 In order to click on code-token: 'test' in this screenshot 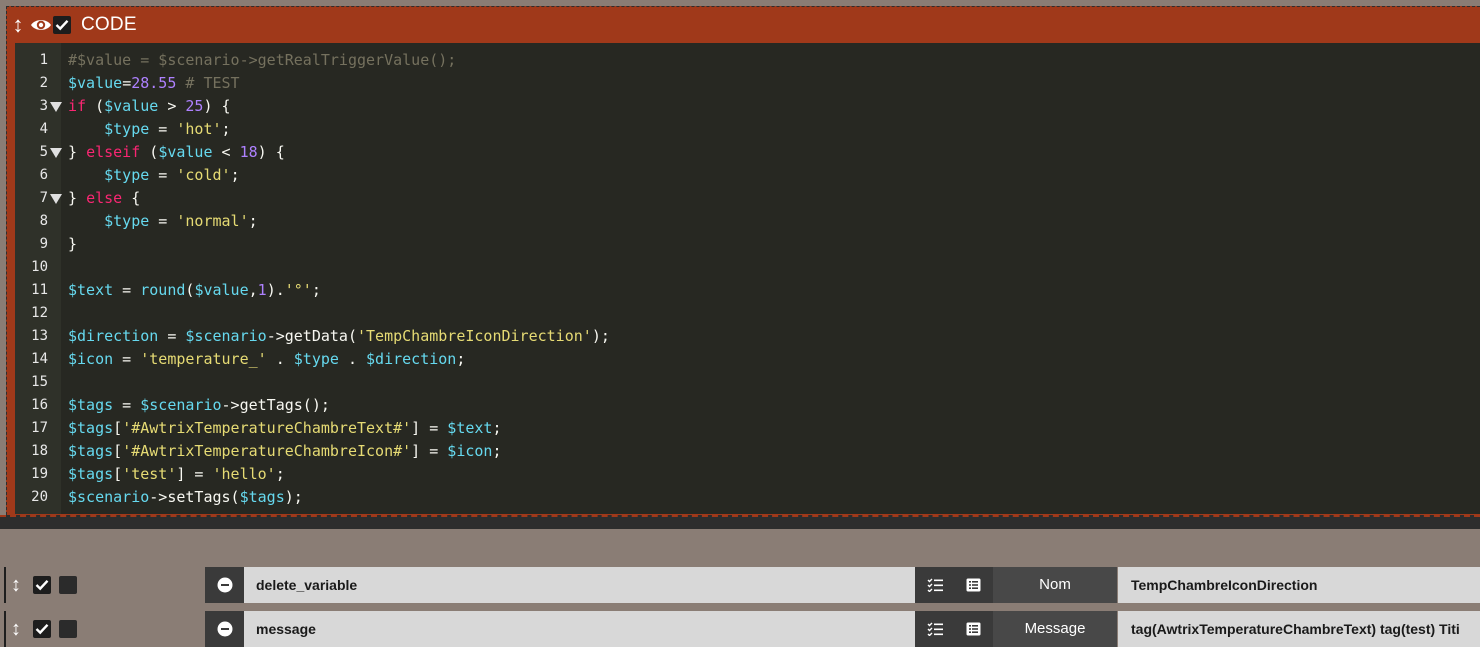, I will do `click(149, 474)`.